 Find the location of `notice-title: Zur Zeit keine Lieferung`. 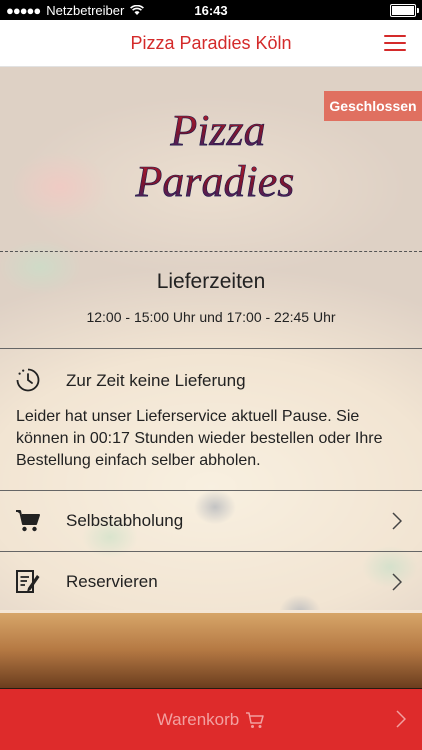

notice-title: Zur Zeit keine Lieferung is located at coordinates (156, 380).